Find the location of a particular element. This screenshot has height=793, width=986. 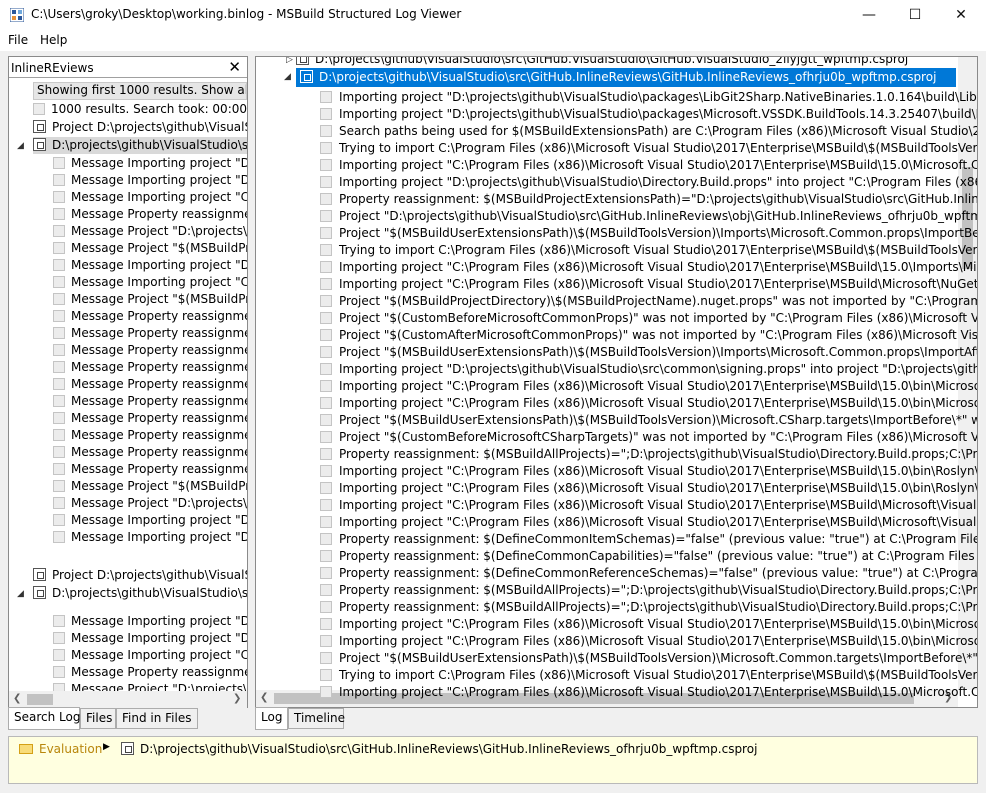

breadcrumb-evaluation: Evaluation is located at coordinates (60, 749).